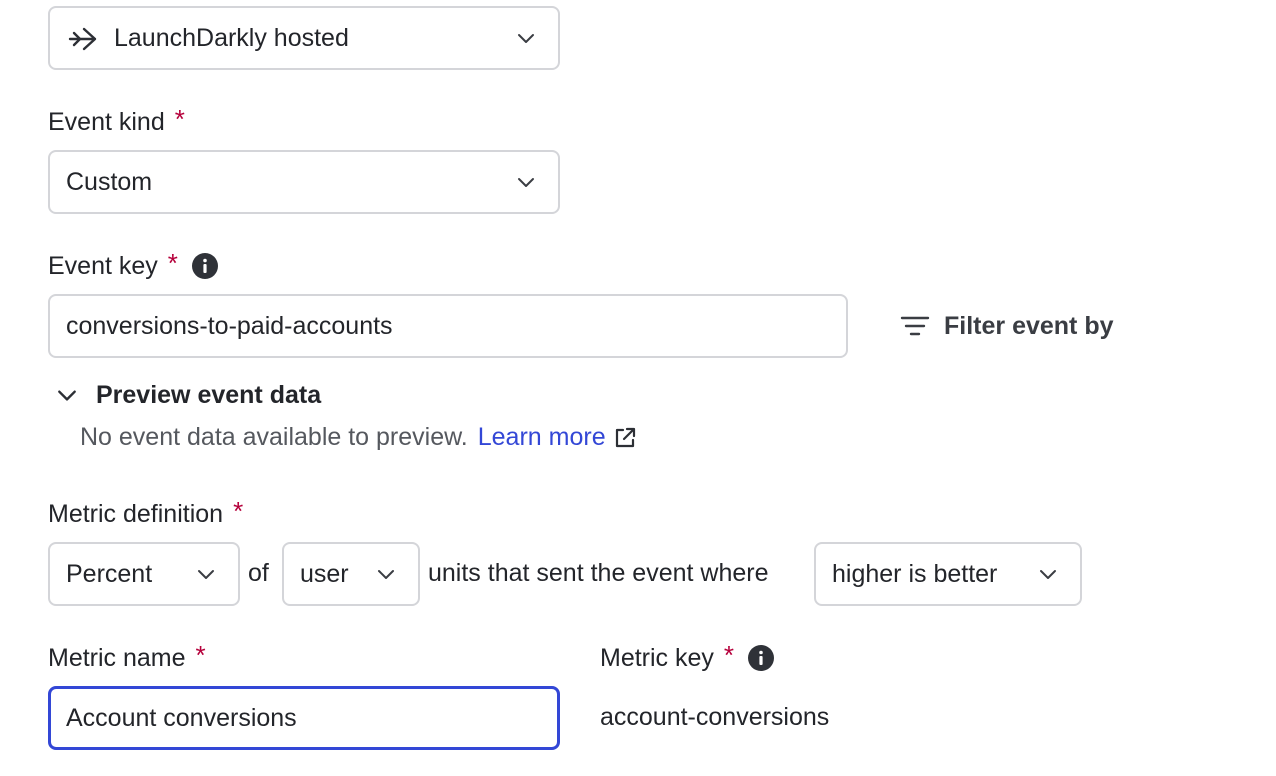 Image resolution: width=1276 pixels, height=776 pixels. Describe the element at coordinates (116, 119) in the screenshot. I see `event-kind-label: Event kind *` at that location.